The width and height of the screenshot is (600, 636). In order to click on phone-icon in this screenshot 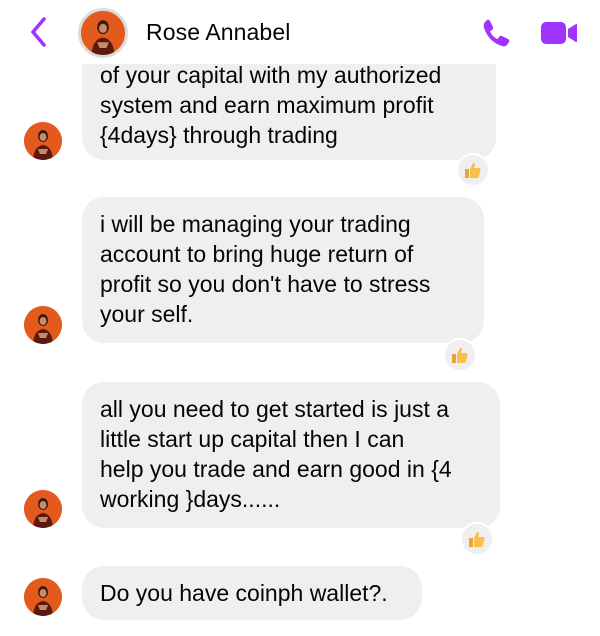, I will do `click(496, 33)`.